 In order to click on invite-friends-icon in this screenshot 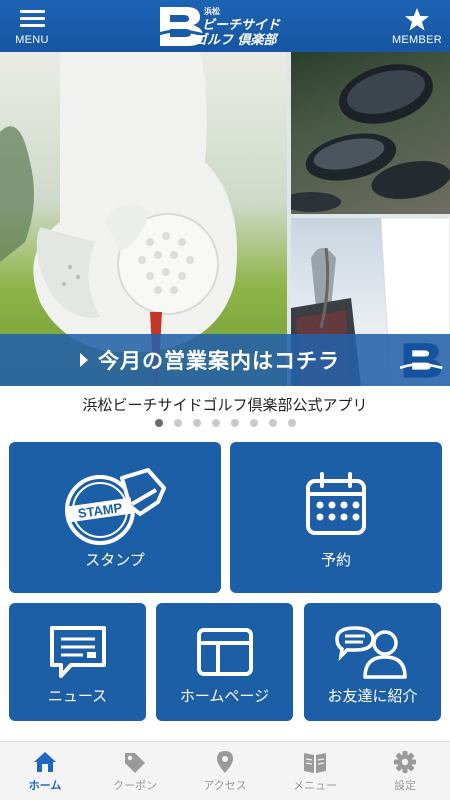, I will do `click(371, 652)`.